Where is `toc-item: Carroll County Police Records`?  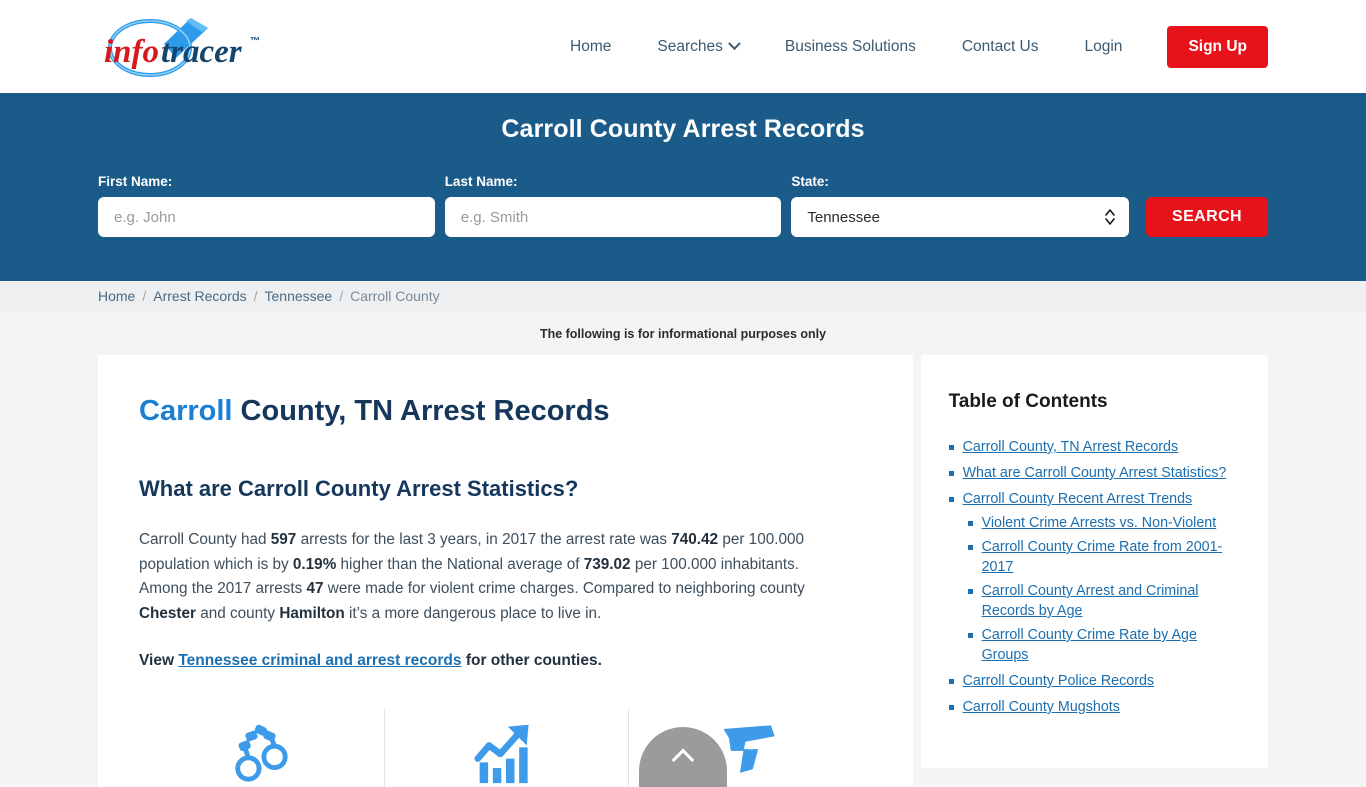 toc-item: Carroll County Police Records is located at coordinates (1094, 681).